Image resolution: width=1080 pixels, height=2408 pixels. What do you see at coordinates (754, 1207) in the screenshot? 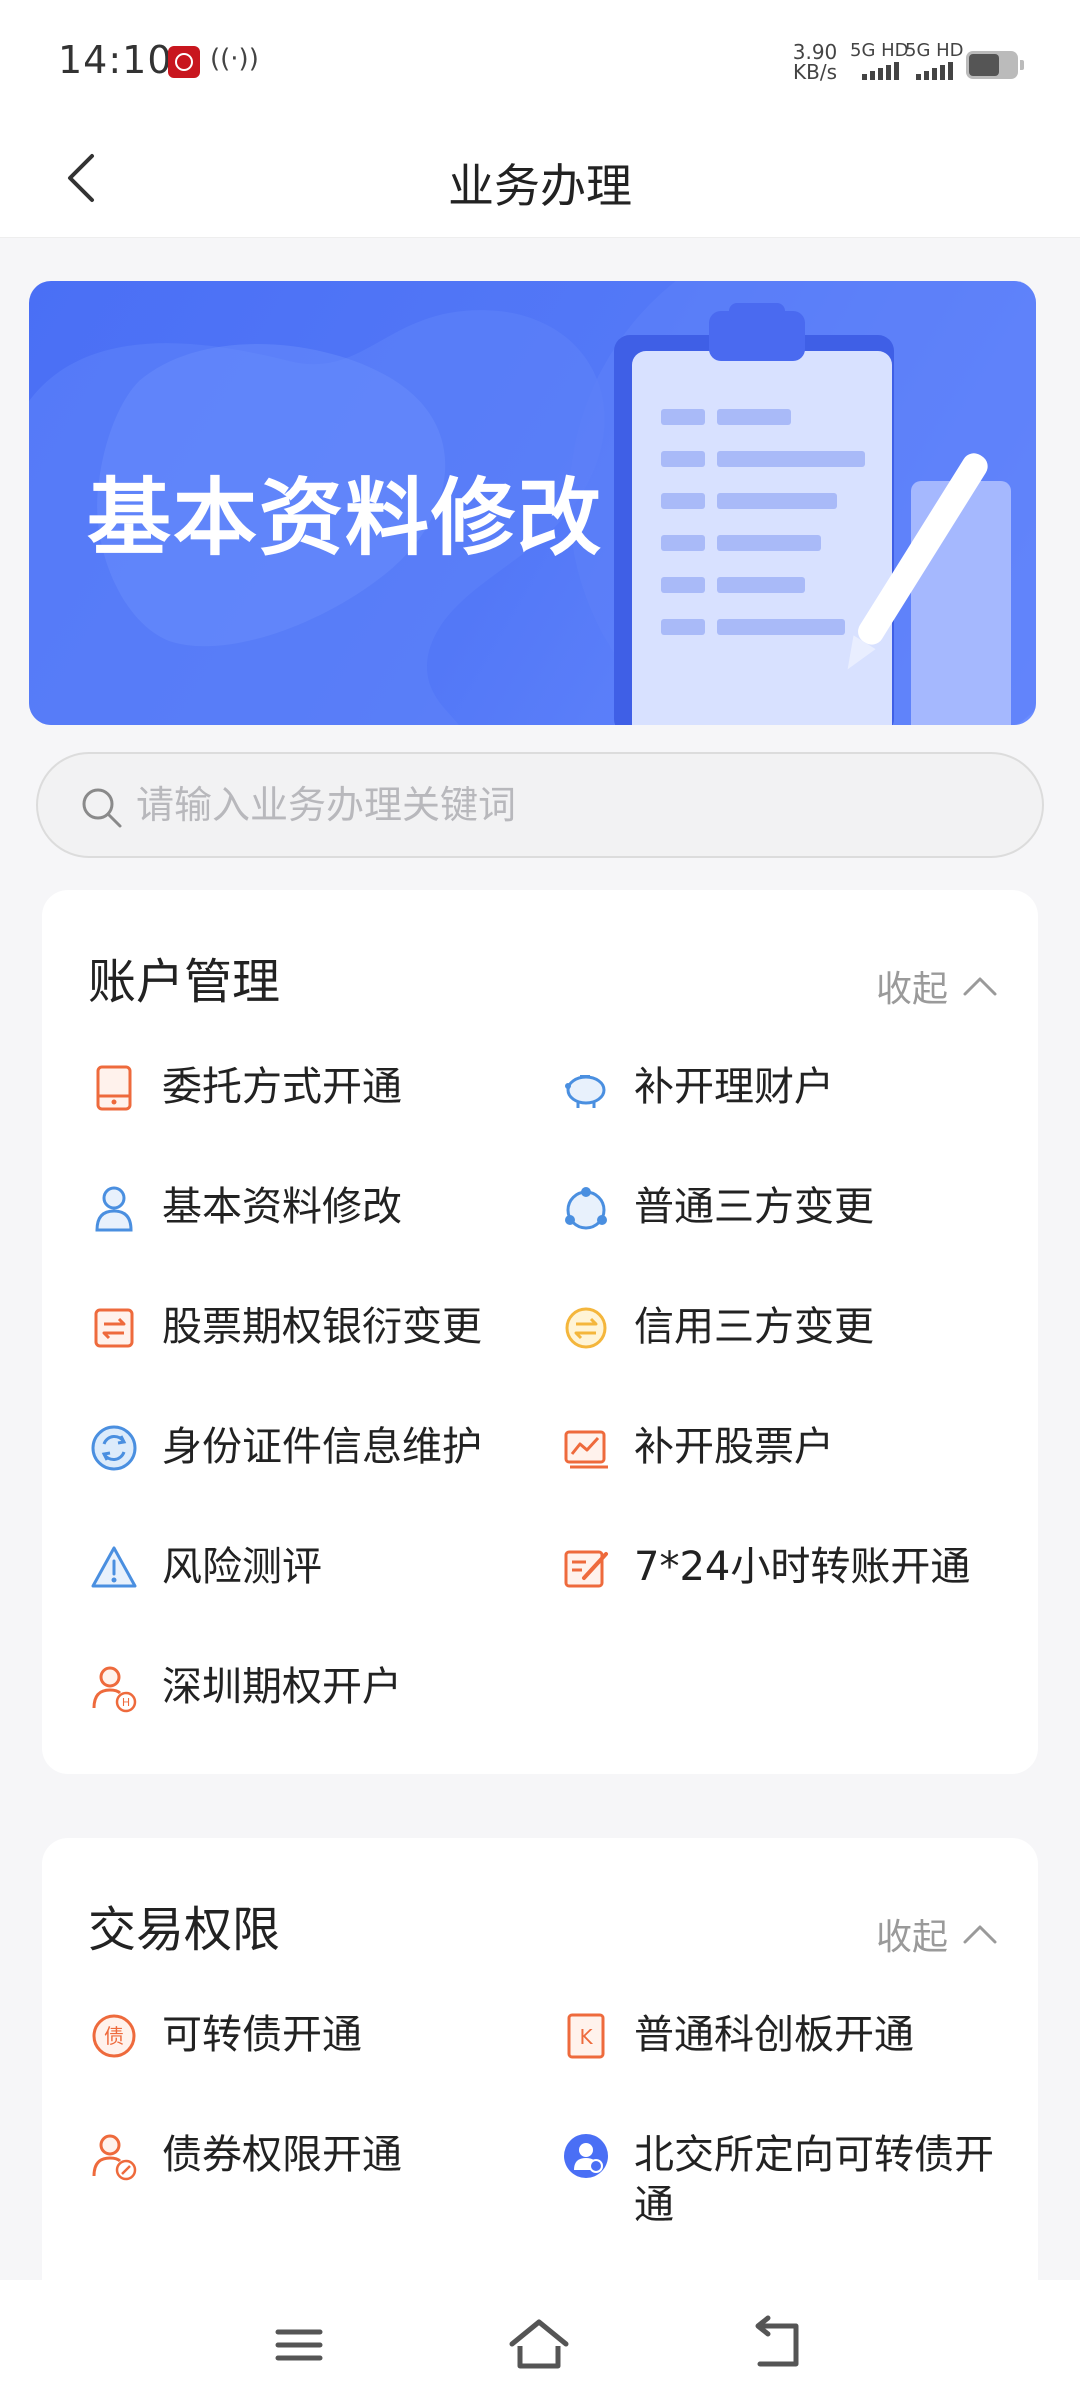
I see `item-label: 普通三方变更` at bounding box center [754, 1207].